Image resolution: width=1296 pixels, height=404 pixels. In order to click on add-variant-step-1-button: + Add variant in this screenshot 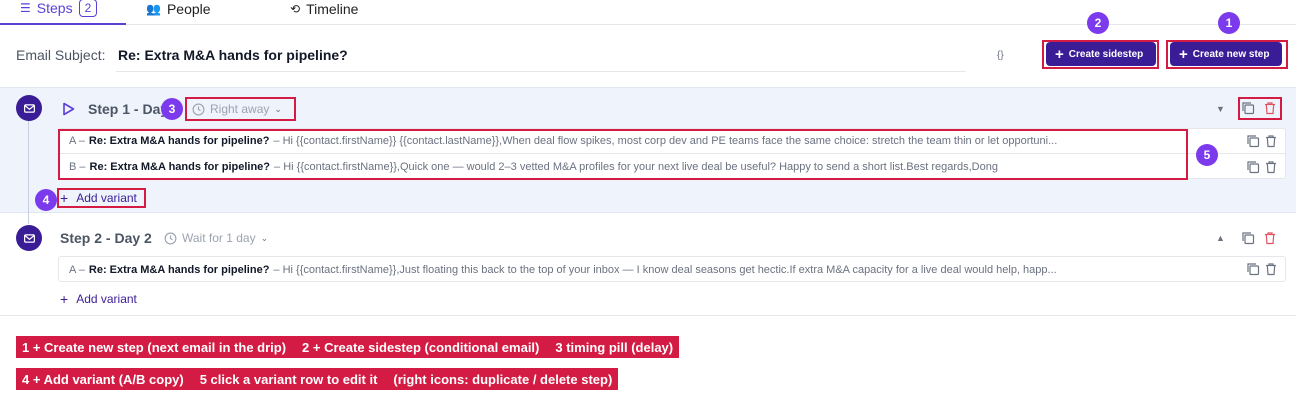, I will do `click(98, 198)`.